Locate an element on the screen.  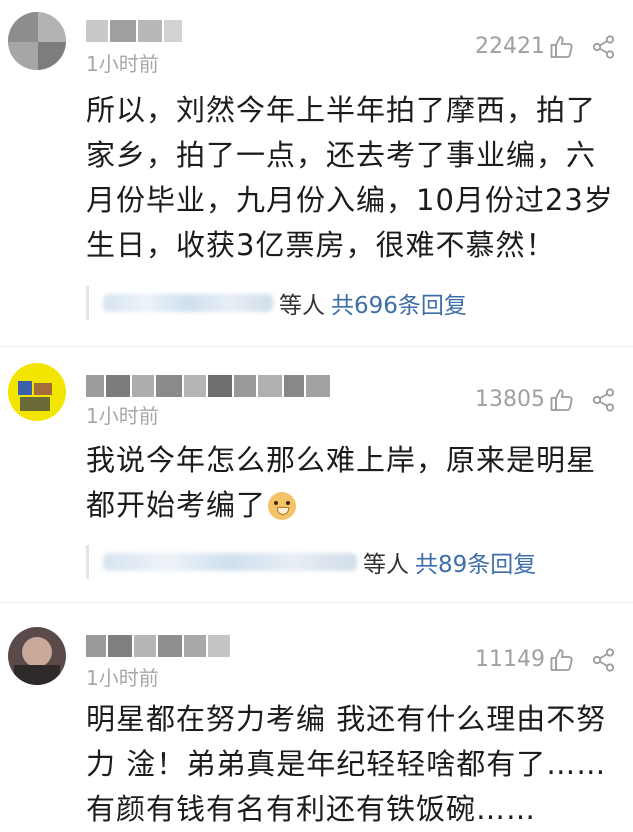
comment-text: 我说今年怎么那么难上岸，原来是明星都开始考编了 is located at coordinates (350, 483).